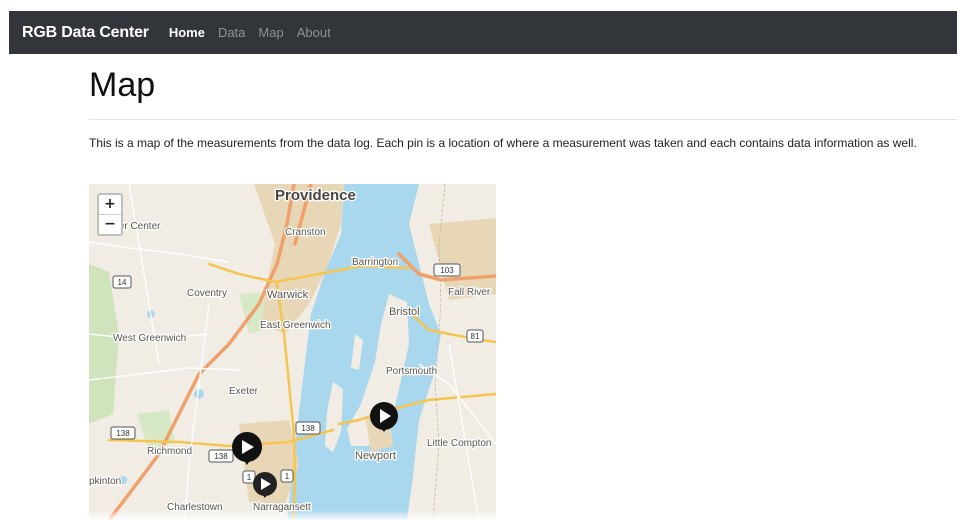  What do you see at coordinates (288, 295) in the screenshot?
I see `place-label: Warwick` at bounding box center [288, 295].